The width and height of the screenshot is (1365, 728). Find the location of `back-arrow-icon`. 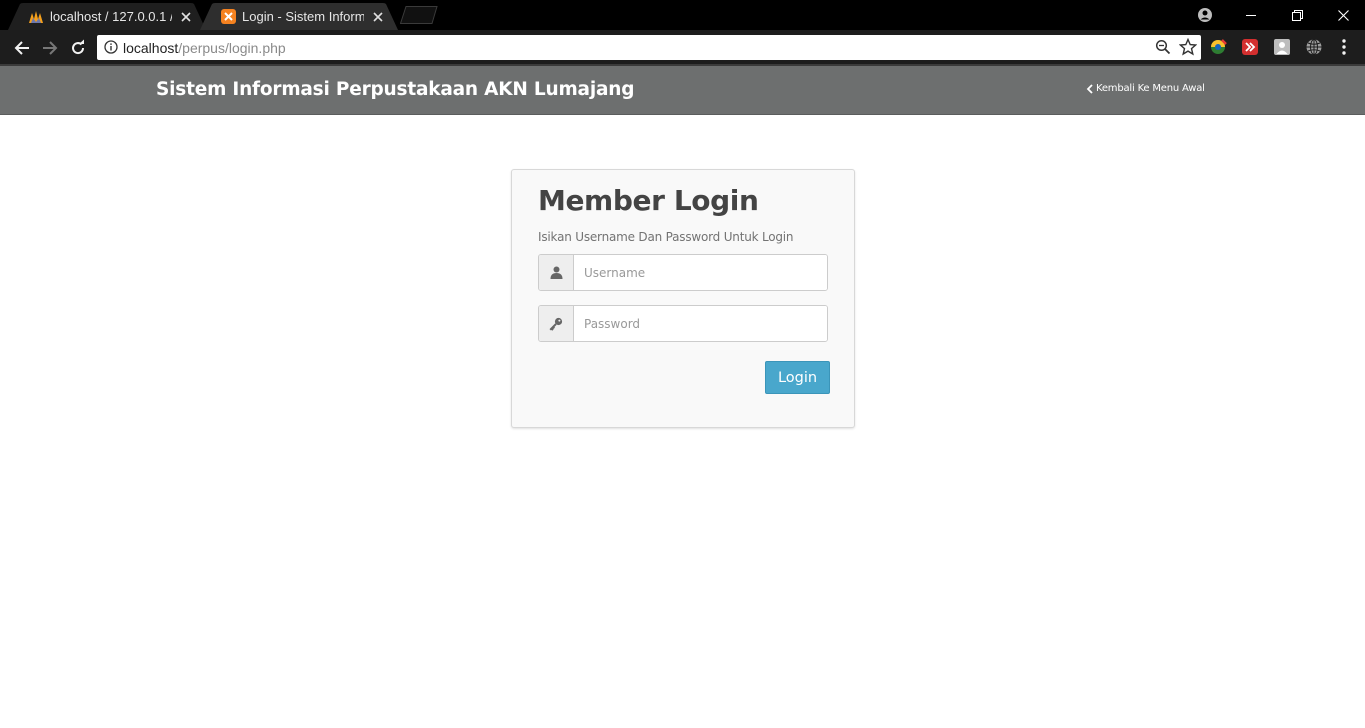

back-arrow-icon is located at coordinates (22, 48).